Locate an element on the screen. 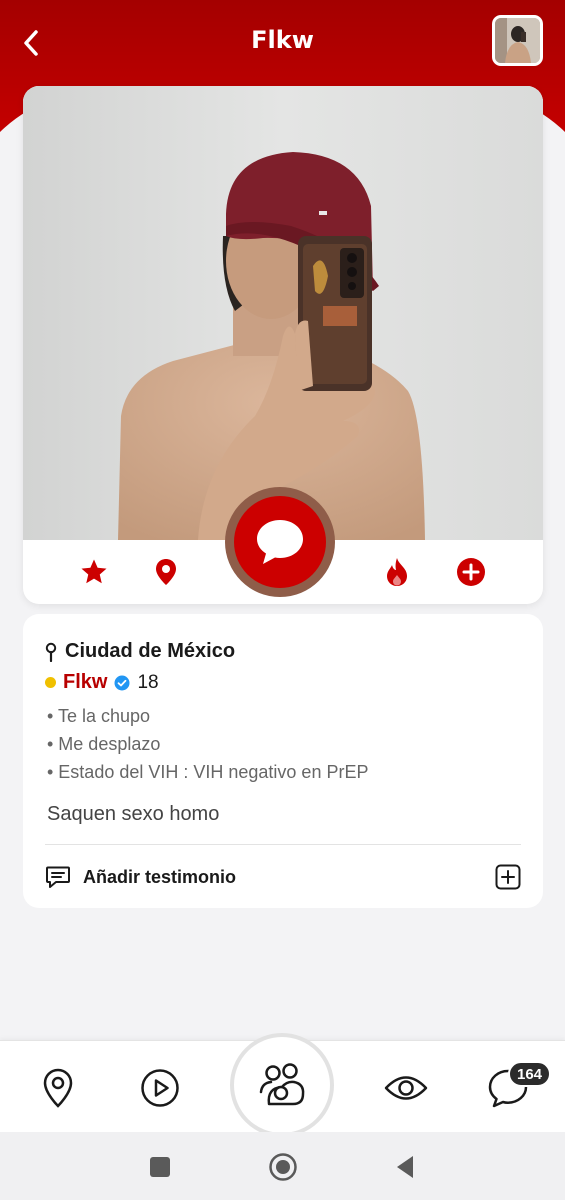 The height and width of the screenshot is (1200, 565). back-triangle-icon is located at coordinates (405, 1167).